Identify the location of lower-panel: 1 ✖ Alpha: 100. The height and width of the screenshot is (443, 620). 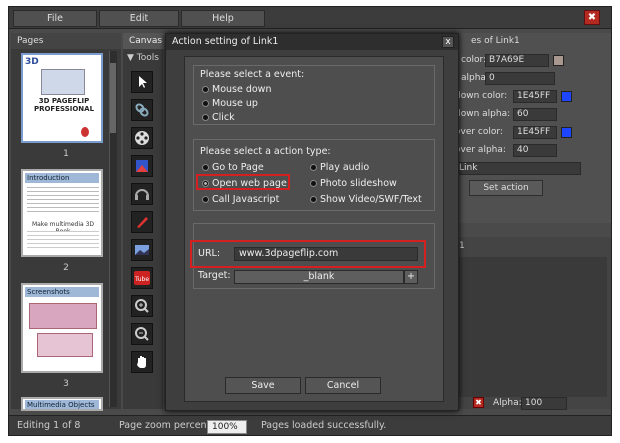
(531, 323).